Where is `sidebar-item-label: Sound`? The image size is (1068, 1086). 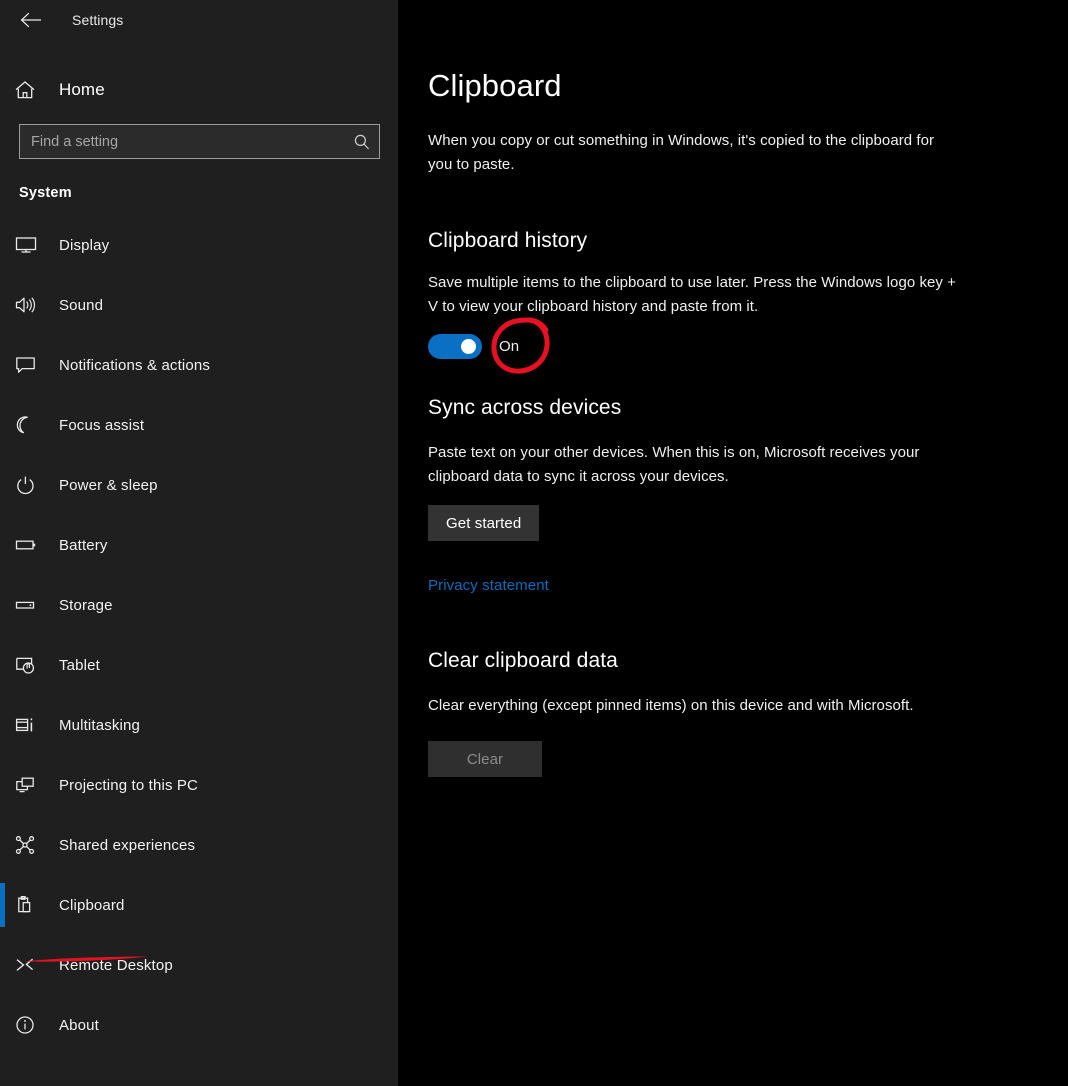 sidebar-item-label: Sound is located at coordinates (81, 305).